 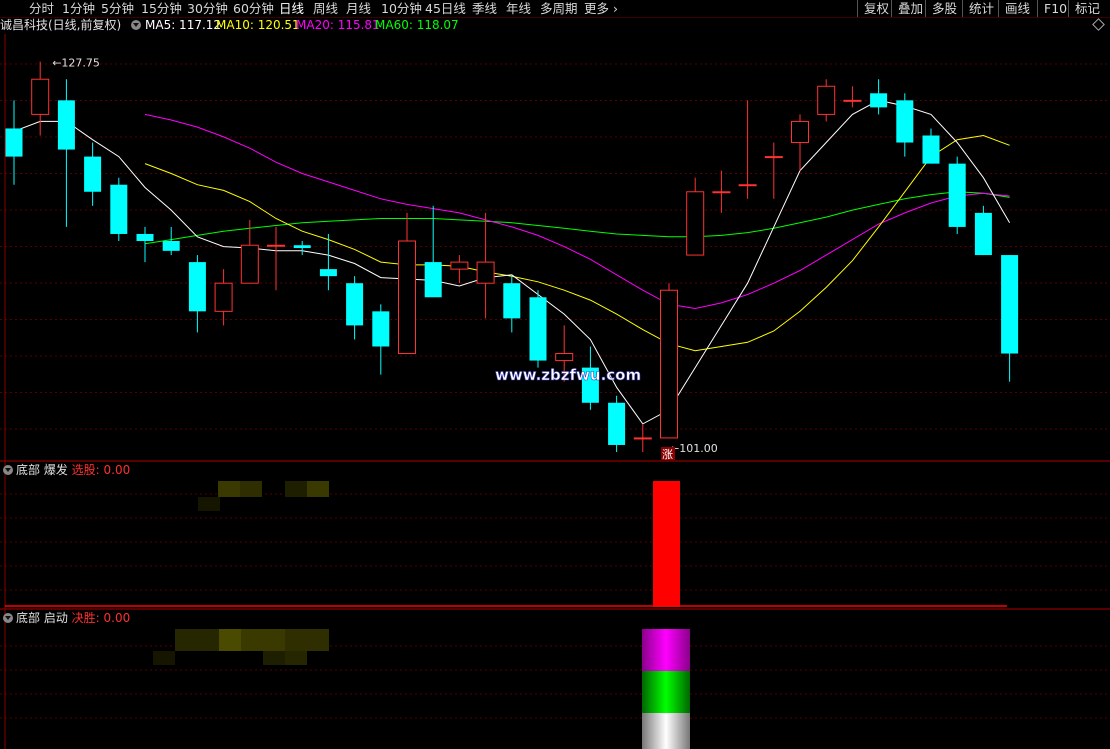 I want to click on green-bar, so click(x=666, y=692).